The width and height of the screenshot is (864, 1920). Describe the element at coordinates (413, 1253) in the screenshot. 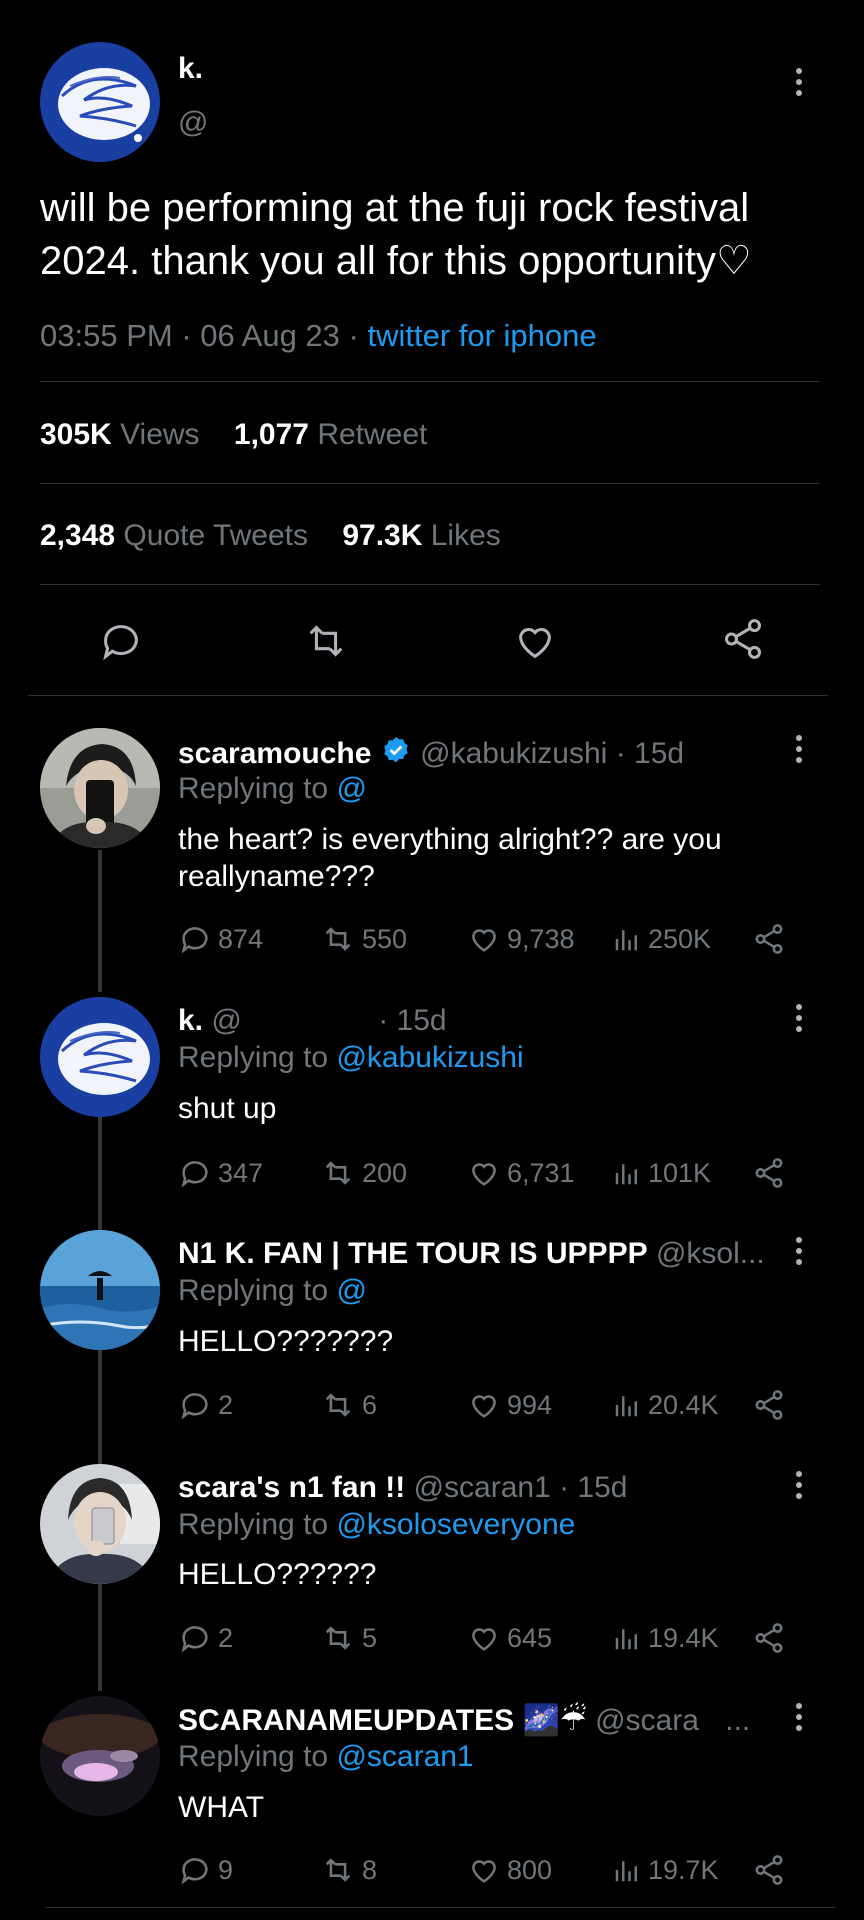

I see `reply-author-name: N1 K. FAN | THE TOUR IS UPPPP` at that location.